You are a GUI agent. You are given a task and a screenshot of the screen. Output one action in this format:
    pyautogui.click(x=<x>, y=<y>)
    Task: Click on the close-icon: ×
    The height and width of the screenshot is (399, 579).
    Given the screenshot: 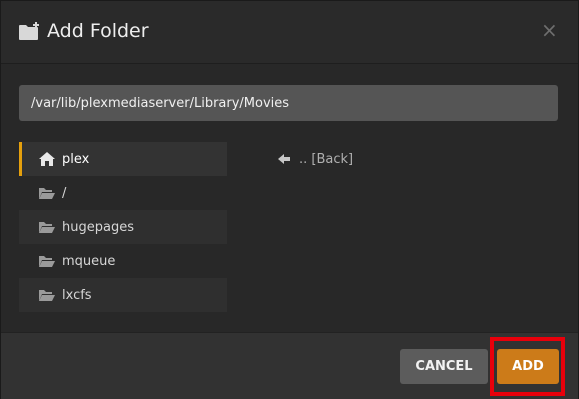 What is the action you would take?
    pyautogui.click(x=549, y=30)
    